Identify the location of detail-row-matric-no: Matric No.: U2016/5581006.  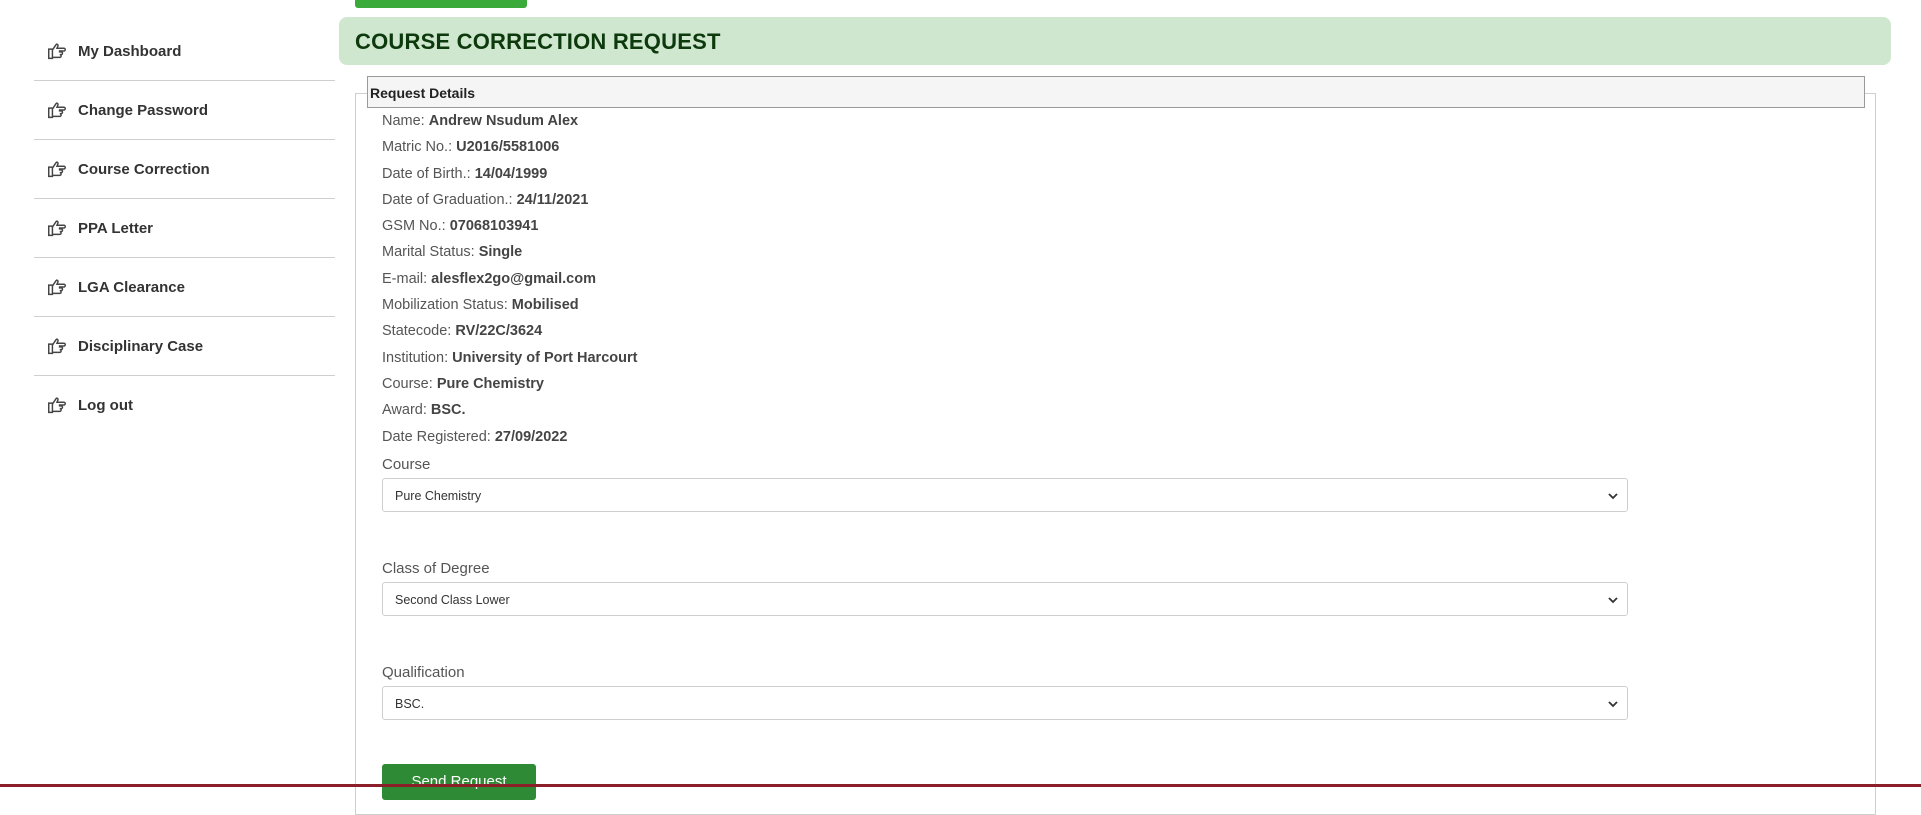
(509, 152).